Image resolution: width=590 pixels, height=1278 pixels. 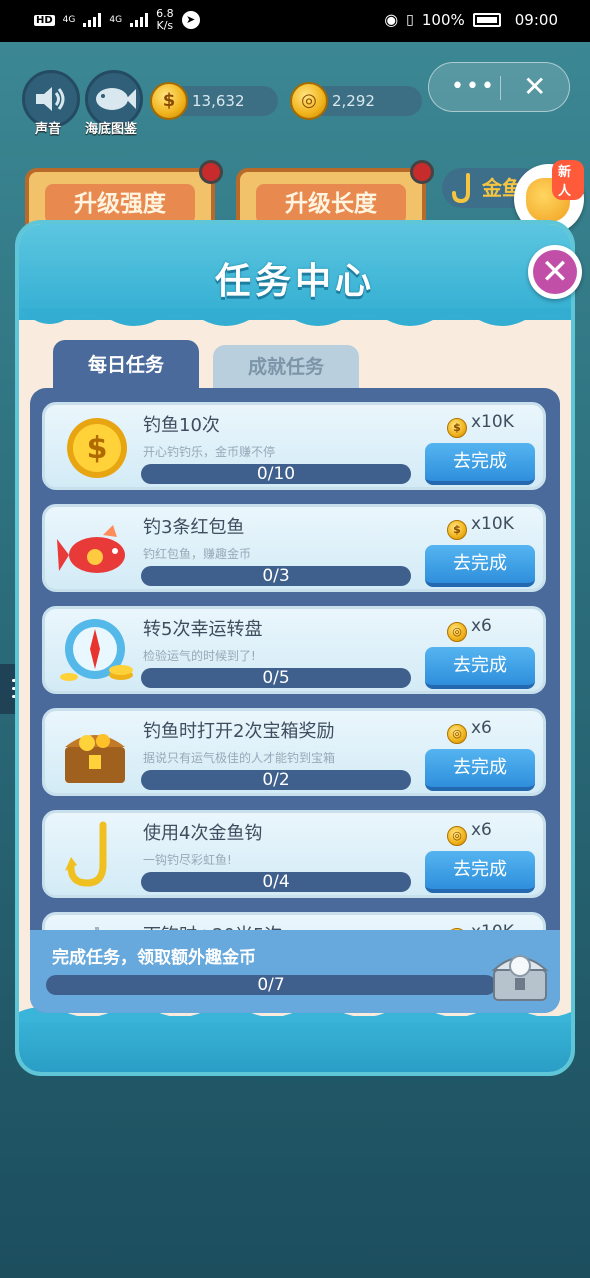 What do you see at coordinates (443, 19) in the screenshot?
I see `battery-percent: 100%` at bounding box center [443, 19].